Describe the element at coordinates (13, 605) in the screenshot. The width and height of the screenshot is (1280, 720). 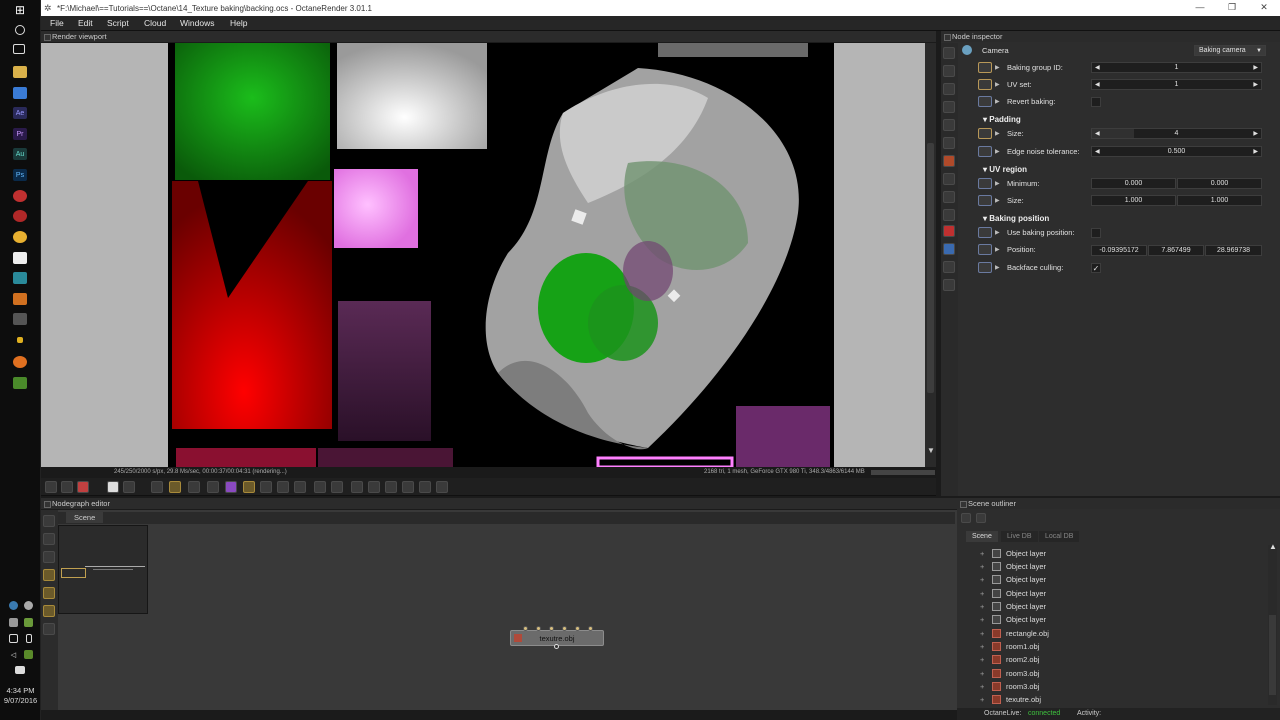
I see `tray-network-icon` at that location.